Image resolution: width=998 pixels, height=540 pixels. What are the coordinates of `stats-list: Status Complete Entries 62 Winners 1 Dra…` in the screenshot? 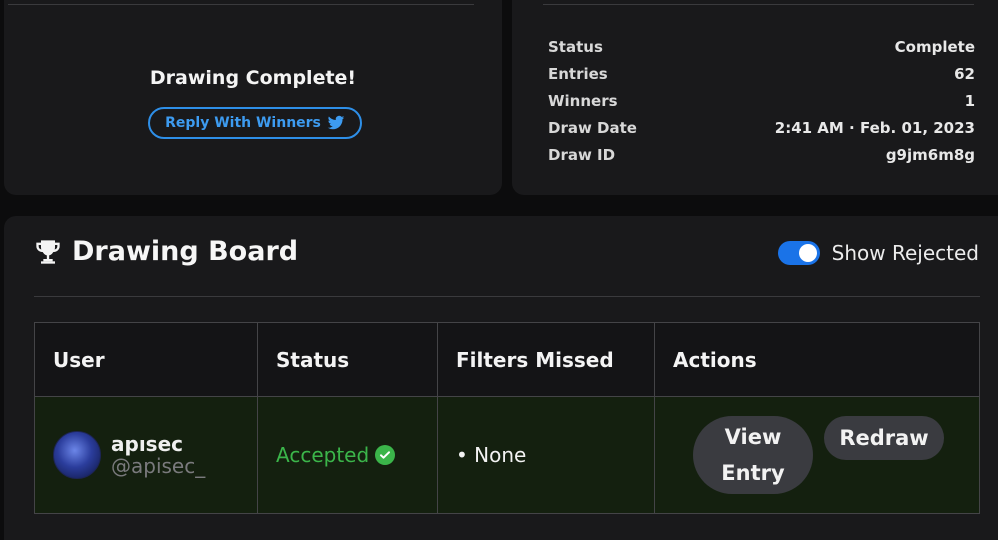 It's located at (761, 100).